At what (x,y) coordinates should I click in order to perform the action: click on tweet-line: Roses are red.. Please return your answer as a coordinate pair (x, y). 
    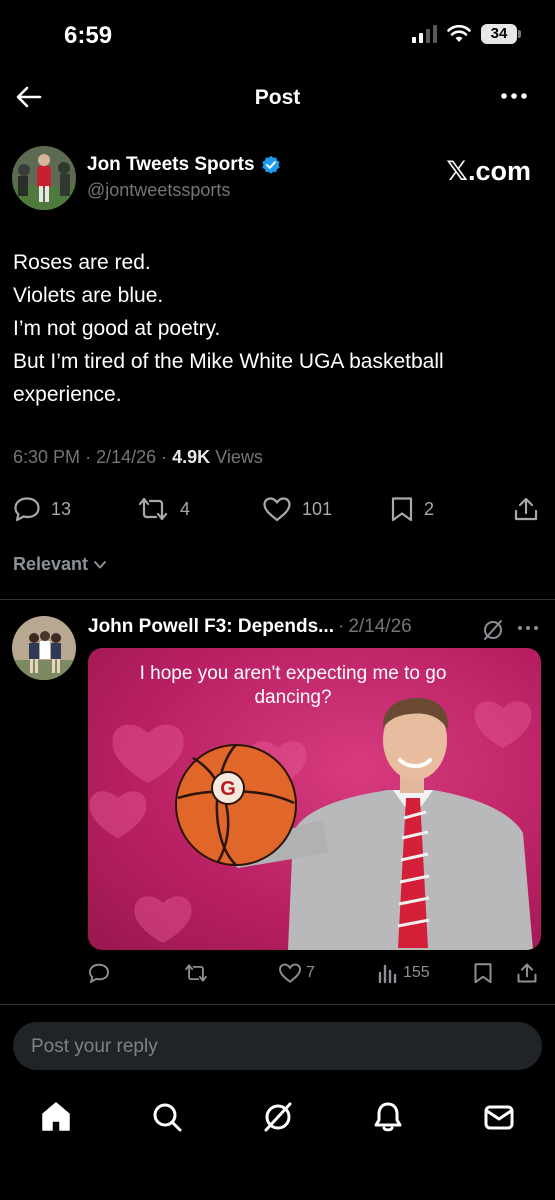
    Looking at the image, I should click on (82, 262).